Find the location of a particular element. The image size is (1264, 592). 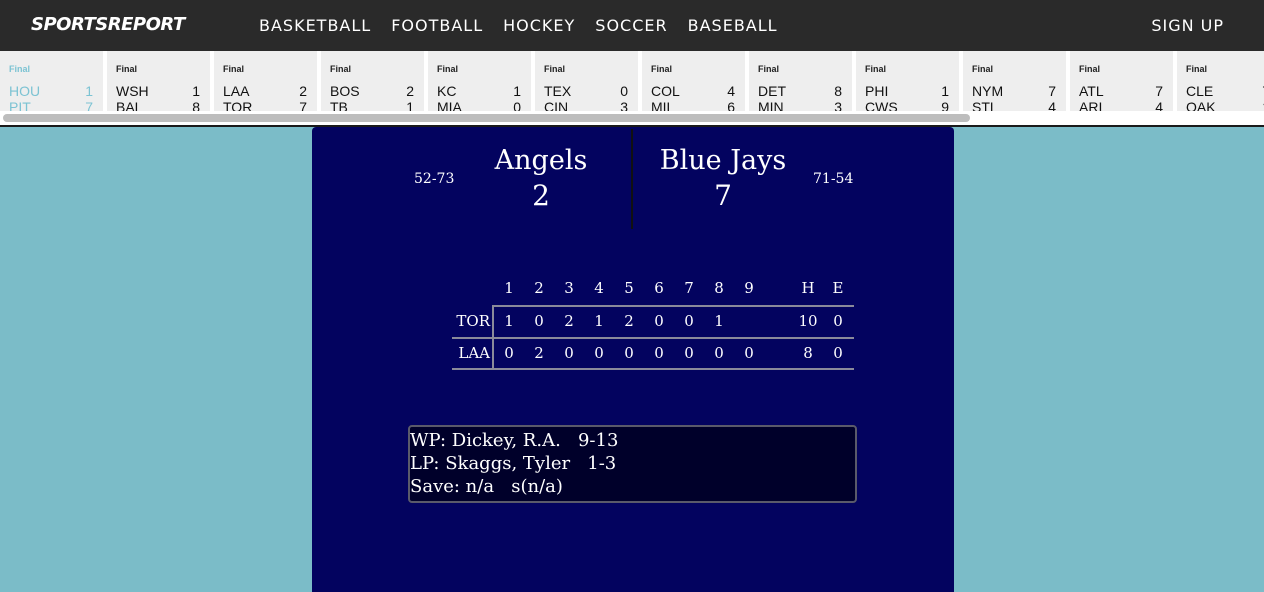

home-abbr: MIL is located at coordinates (663, 105).